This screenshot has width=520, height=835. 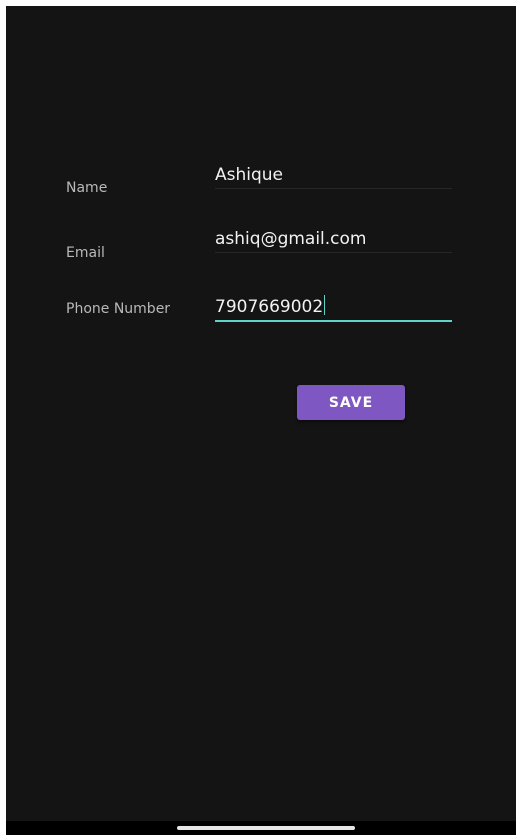 I want to click on email-label: Email, so click(x=85, y=253).